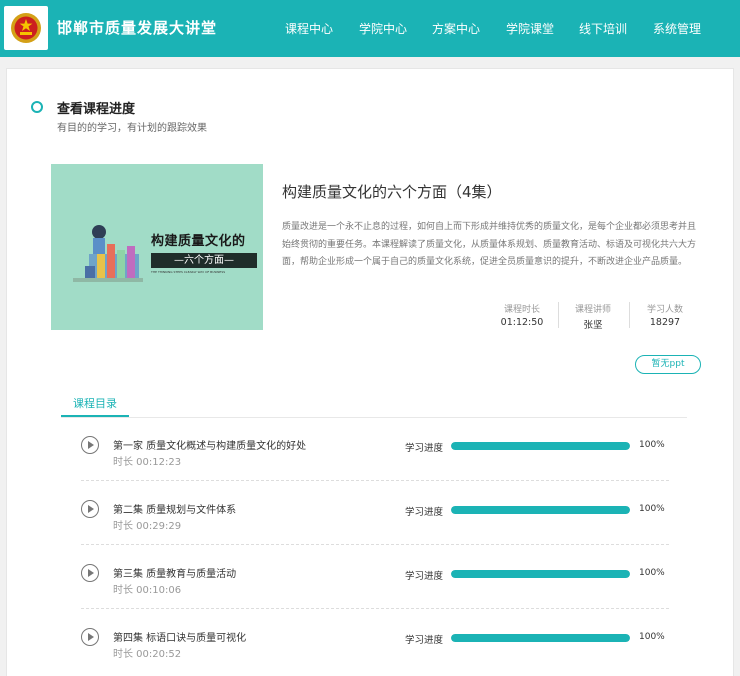  I want to click on emblem-logo, so click(26, 28).